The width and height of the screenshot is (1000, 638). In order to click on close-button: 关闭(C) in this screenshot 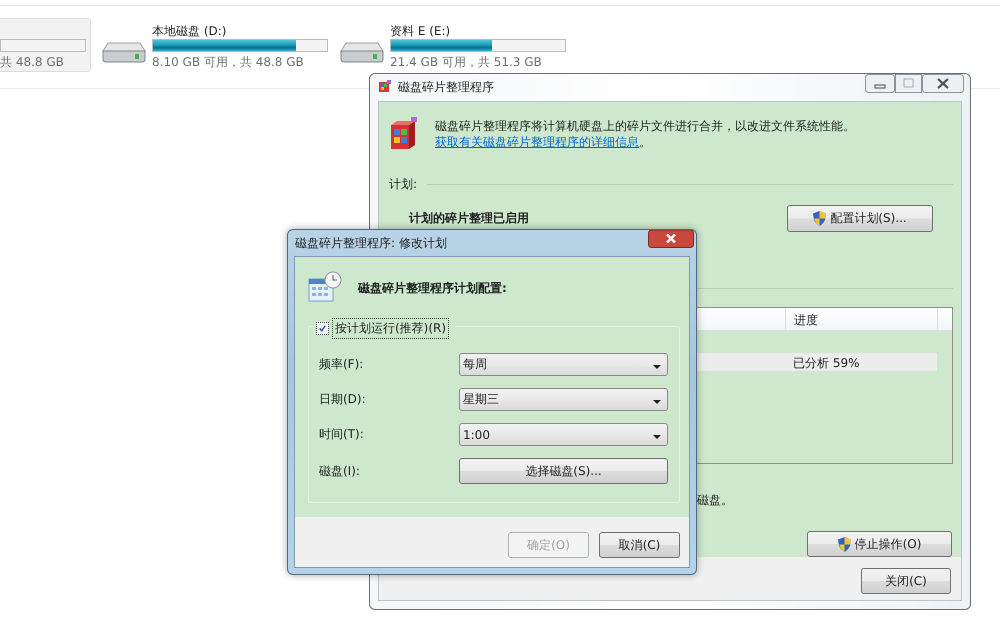, I will do `click(906, 581)`.